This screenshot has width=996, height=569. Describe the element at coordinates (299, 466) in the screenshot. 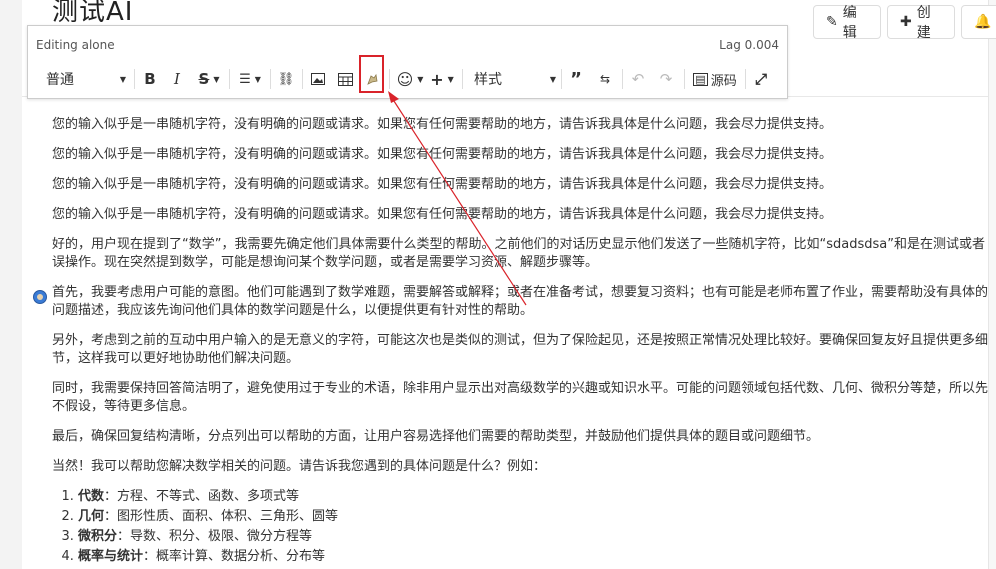

I see `paragraph: 当然！我可以帮助您解决数学相关的问题。请告诉我您遇到的具体问题是什么？例如：` at that location.